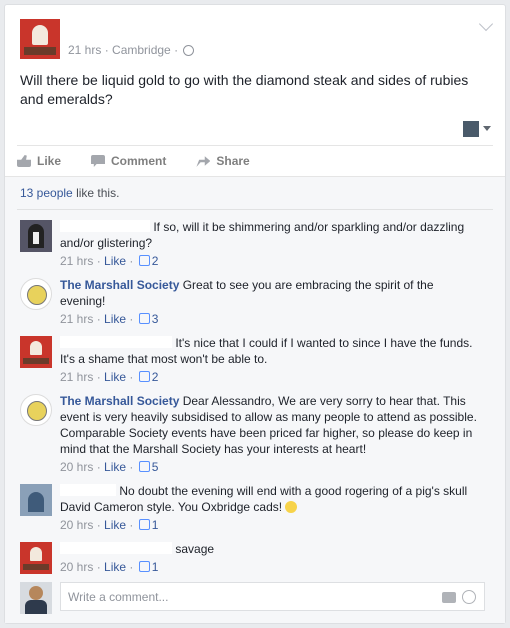 This screenshot has width=510, height=628. What do you see at coordinates (487, 129) in the screenshot?
I see `caret-down-icon` at bounding box center [487, 129].